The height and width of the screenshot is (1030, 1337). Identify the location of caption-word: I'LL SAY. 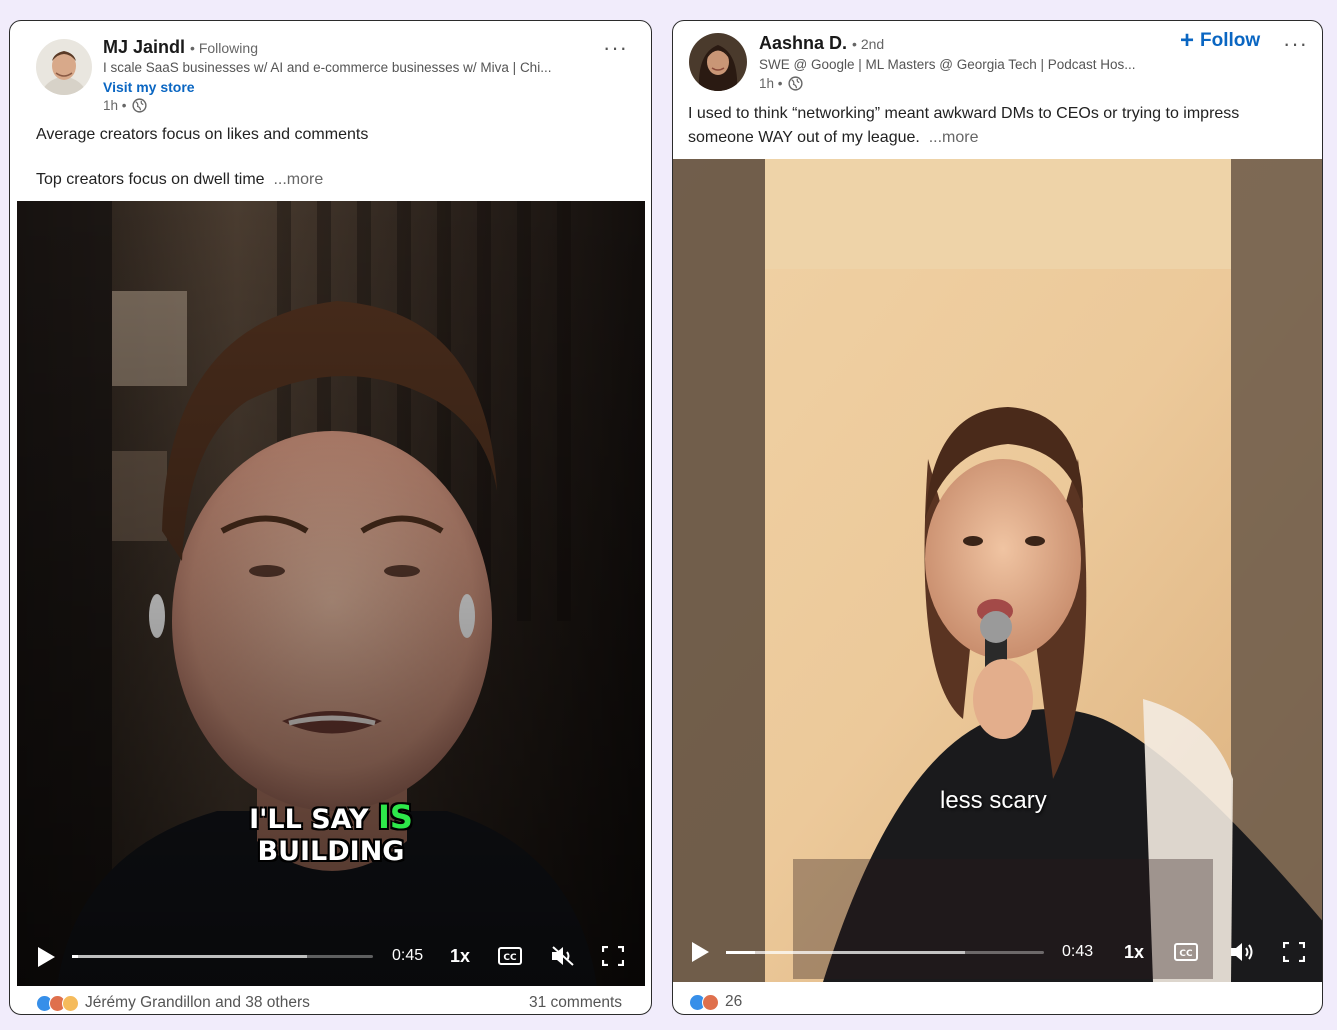
(309, 819).